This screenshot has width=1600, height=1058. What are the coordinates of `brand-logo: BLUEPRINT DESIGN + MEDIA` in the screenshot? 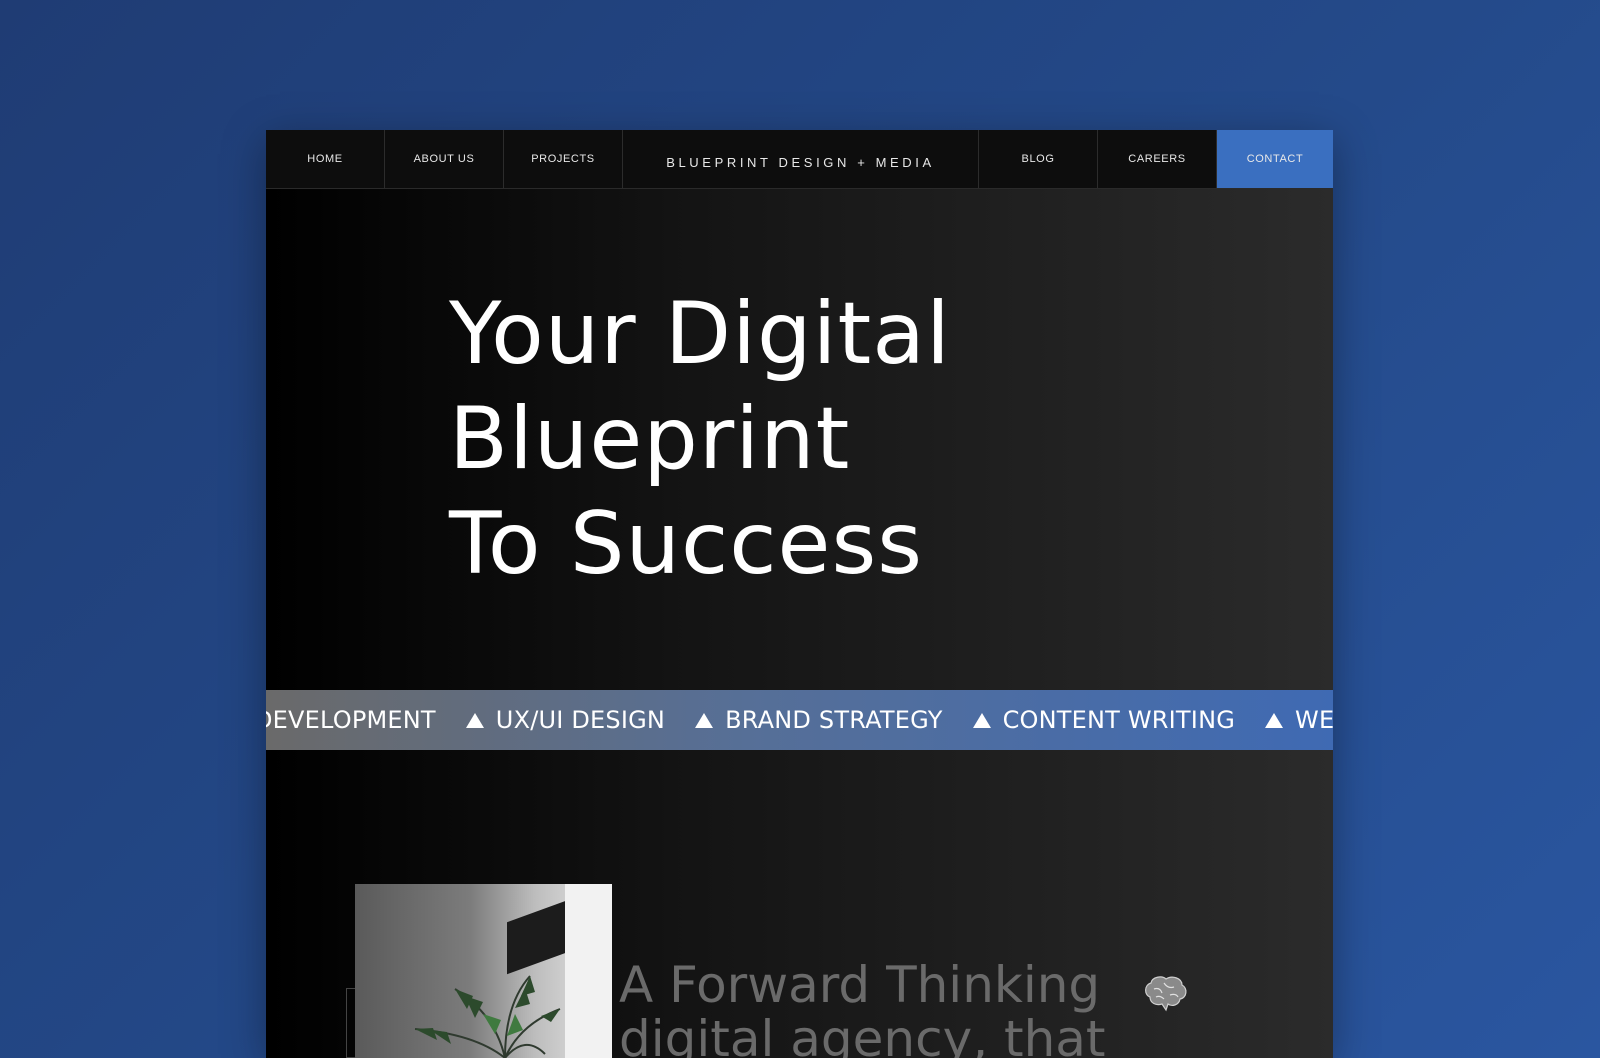 It's located at (801, 159).